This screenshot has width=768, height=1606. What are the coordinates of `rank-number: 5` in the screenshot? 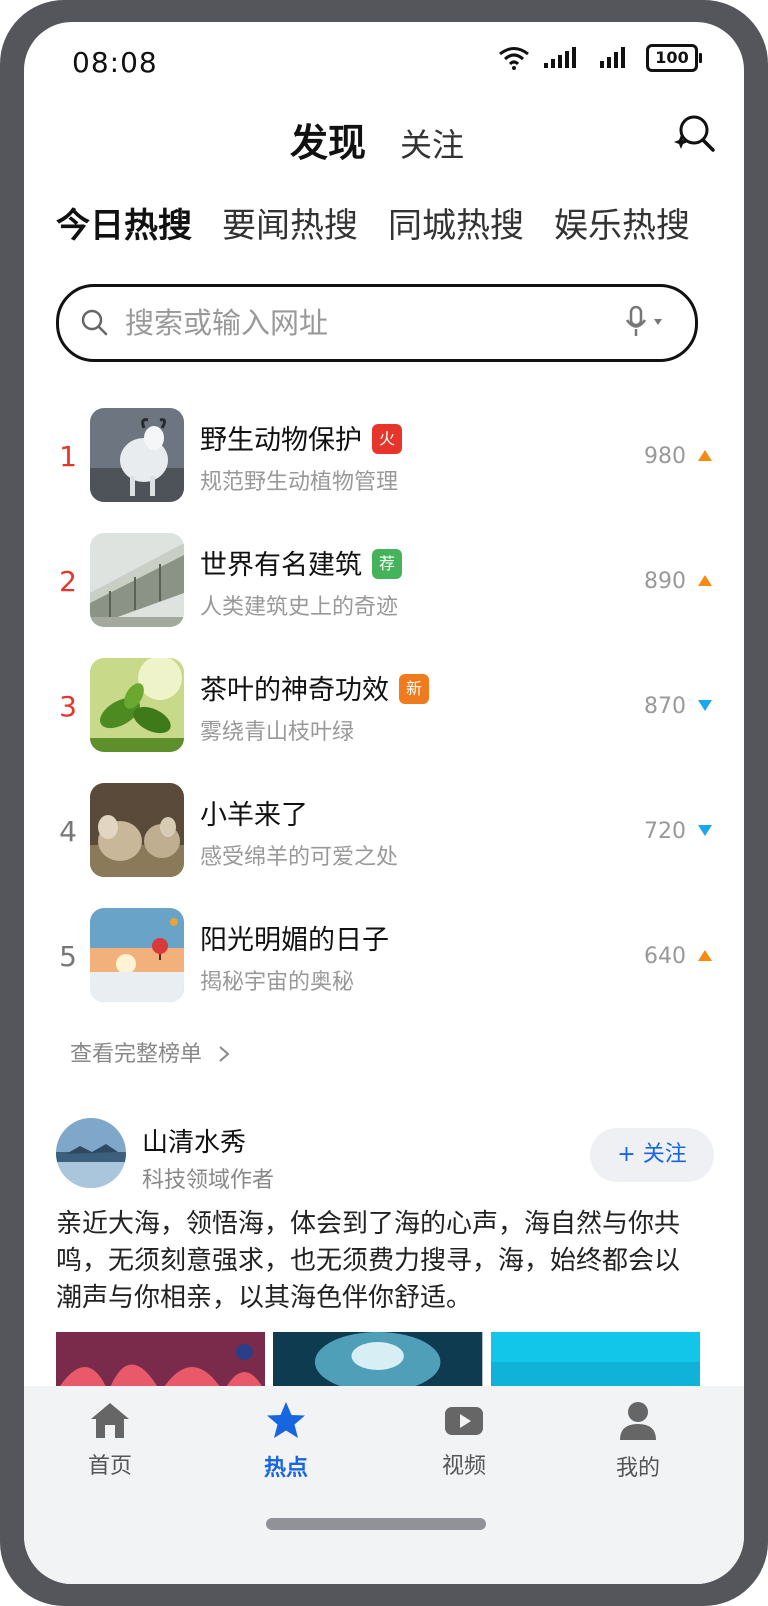 It's located at (68, 956).